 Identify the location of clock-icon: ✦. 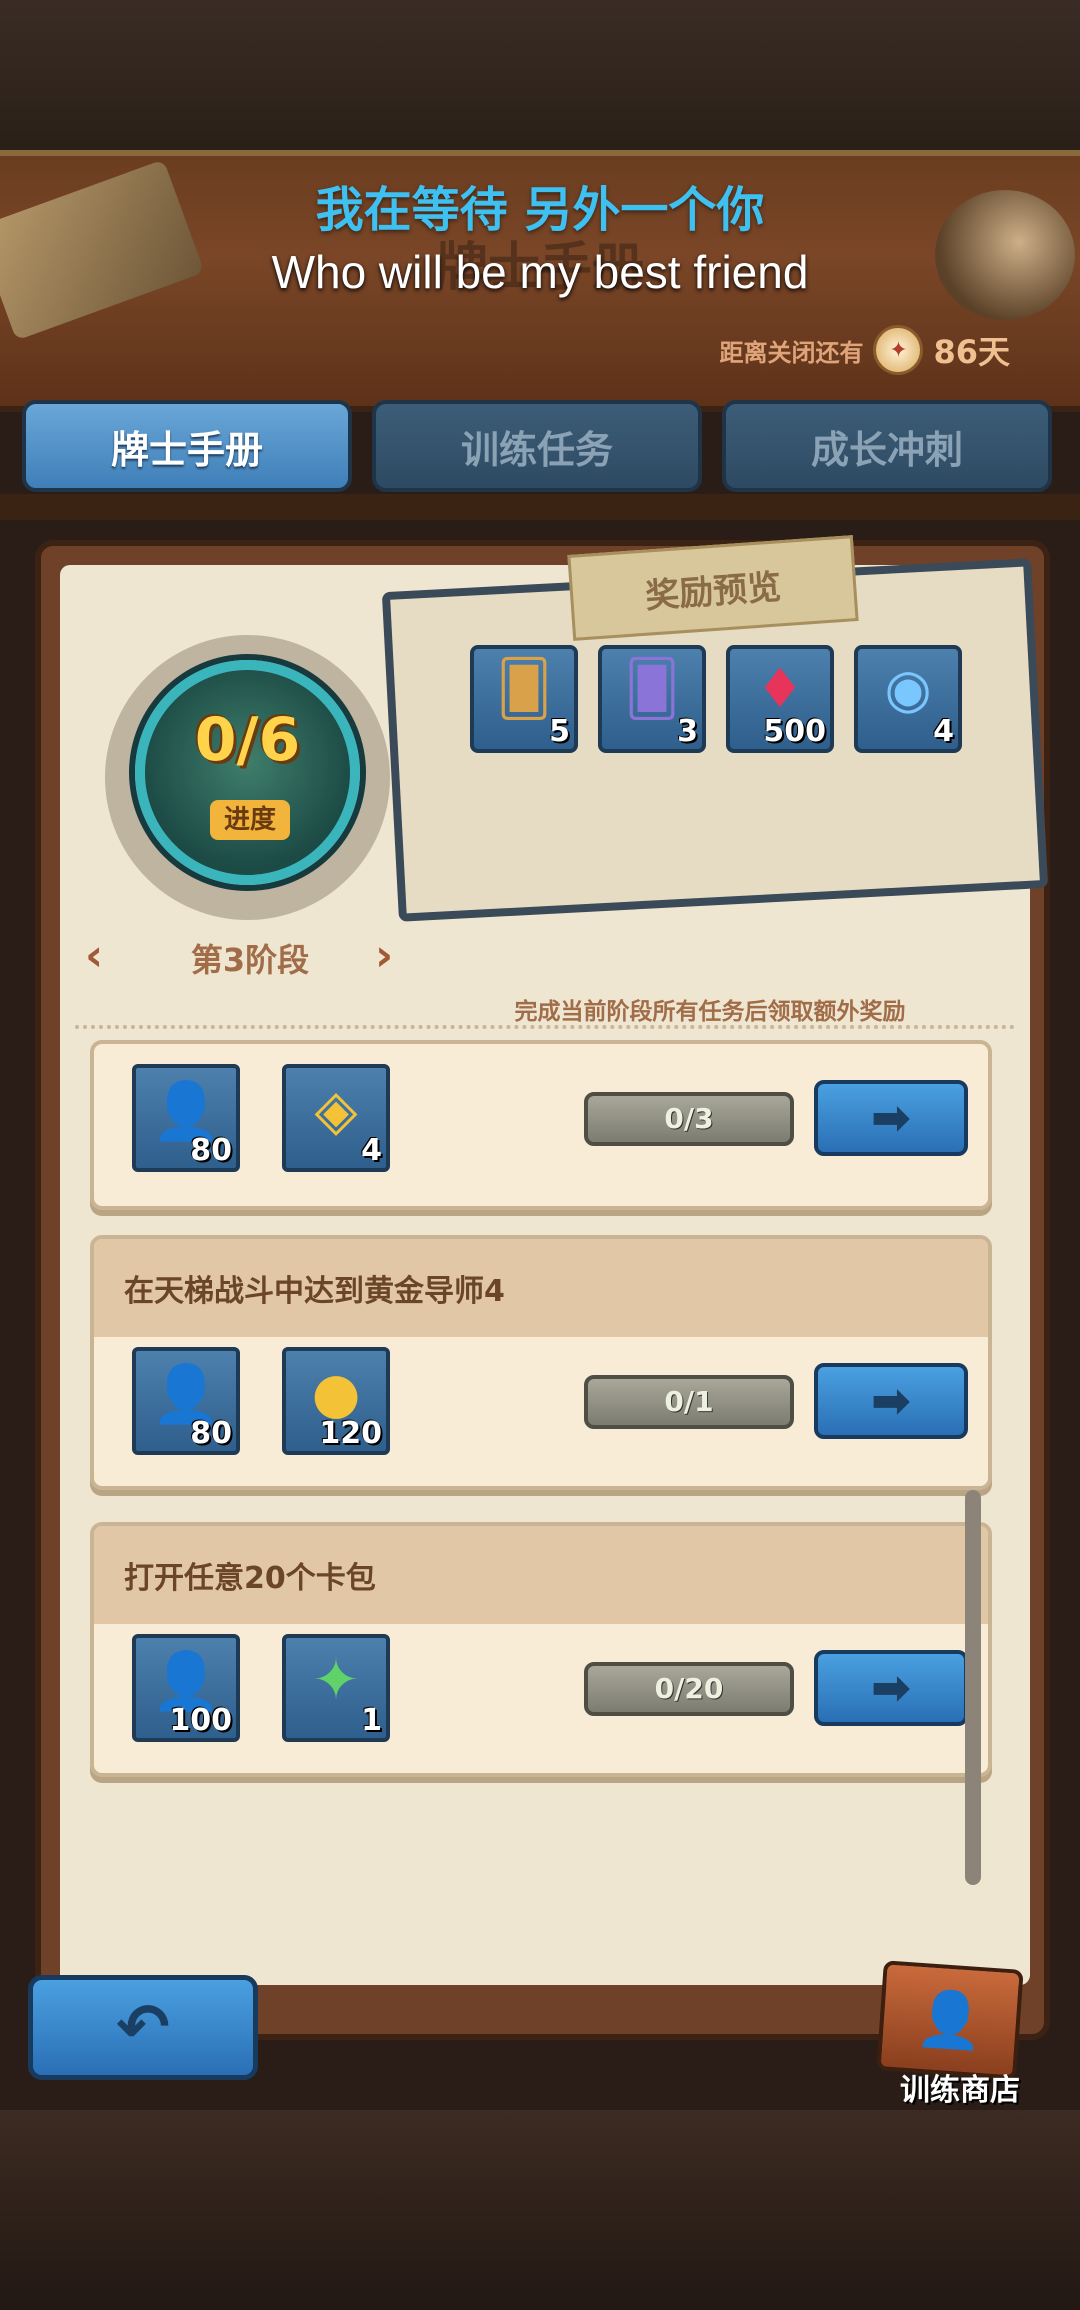
(898, 350).